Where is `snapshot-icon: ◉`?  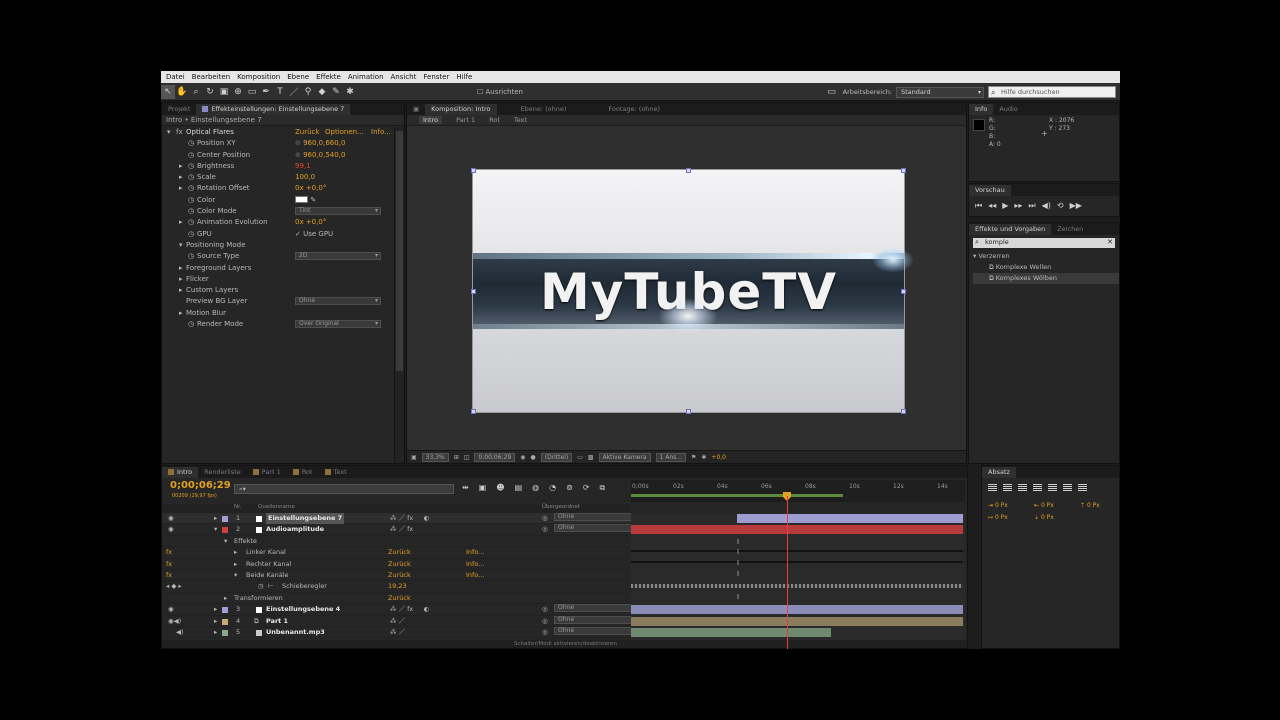 snapshot-icon: ◉ is located at coordinates (522, 457).